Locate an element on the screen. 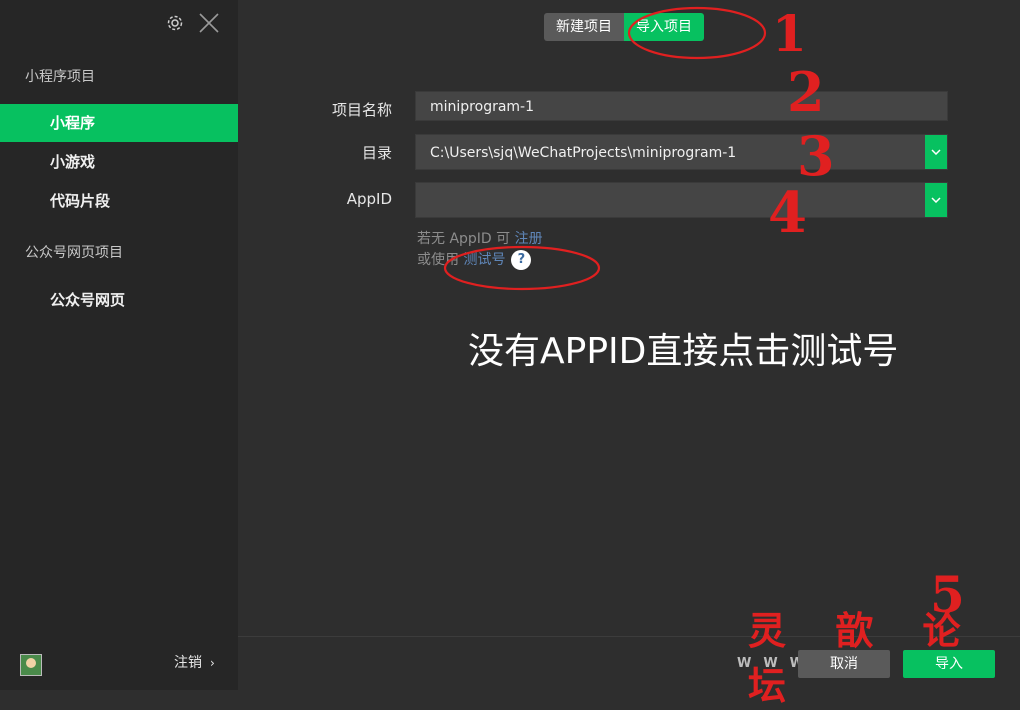 The height and width of the screenshot is (710, 1020). section-title-official: 公众号网页项目 is located at coordinates (74, 253).